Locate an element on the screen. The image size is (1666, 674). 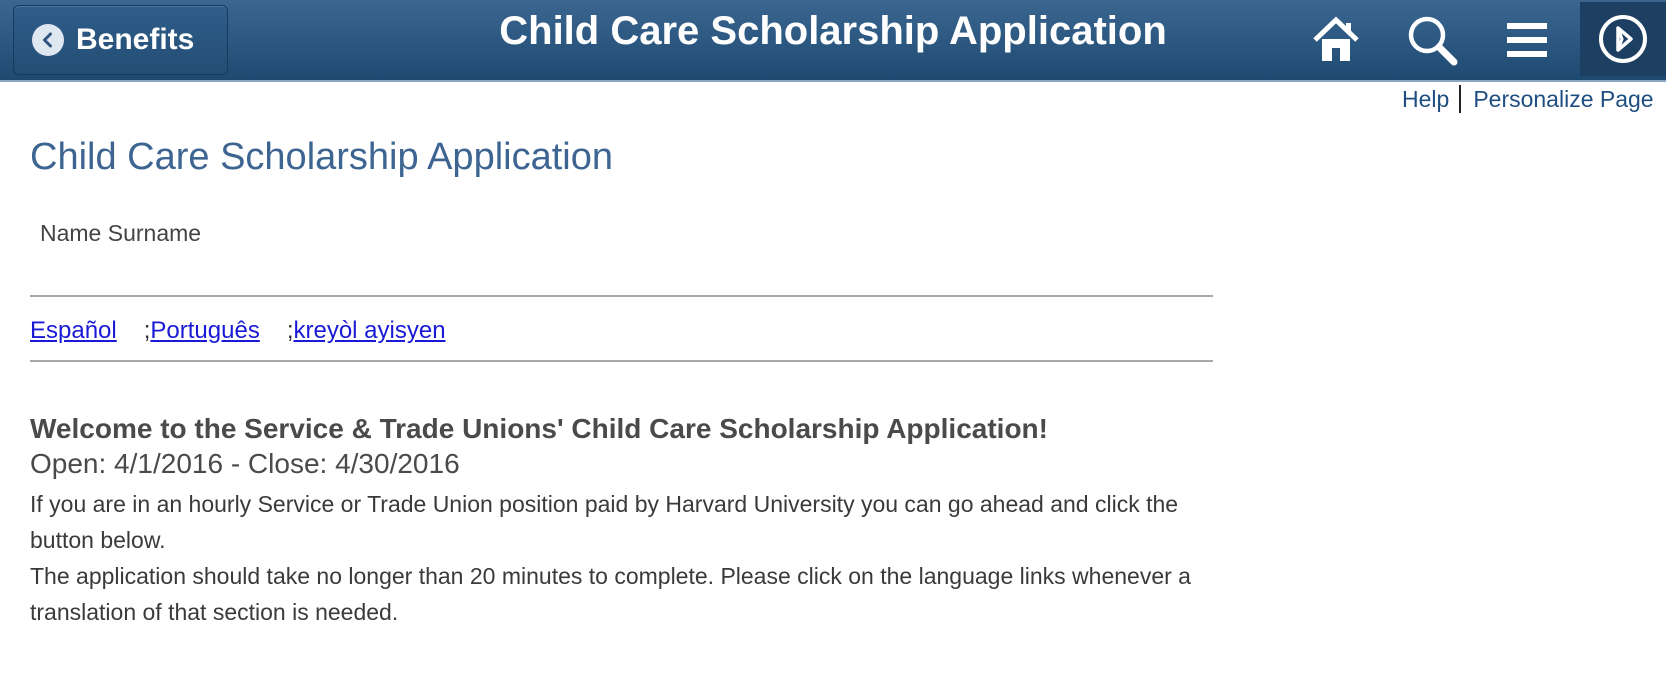
navbar-icon is located at coordinates (1623, 39).